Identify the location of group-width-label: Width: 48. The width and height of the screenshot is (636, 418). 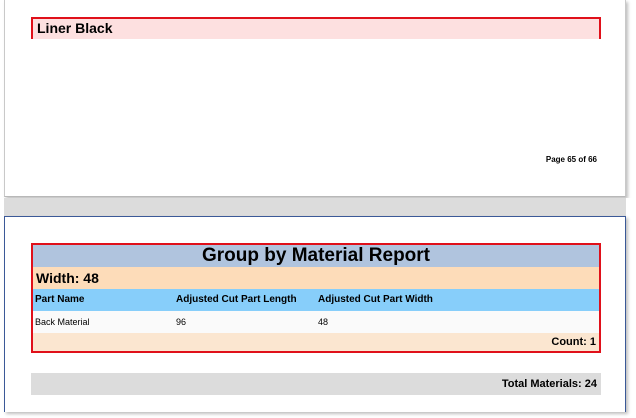
(316, 278).